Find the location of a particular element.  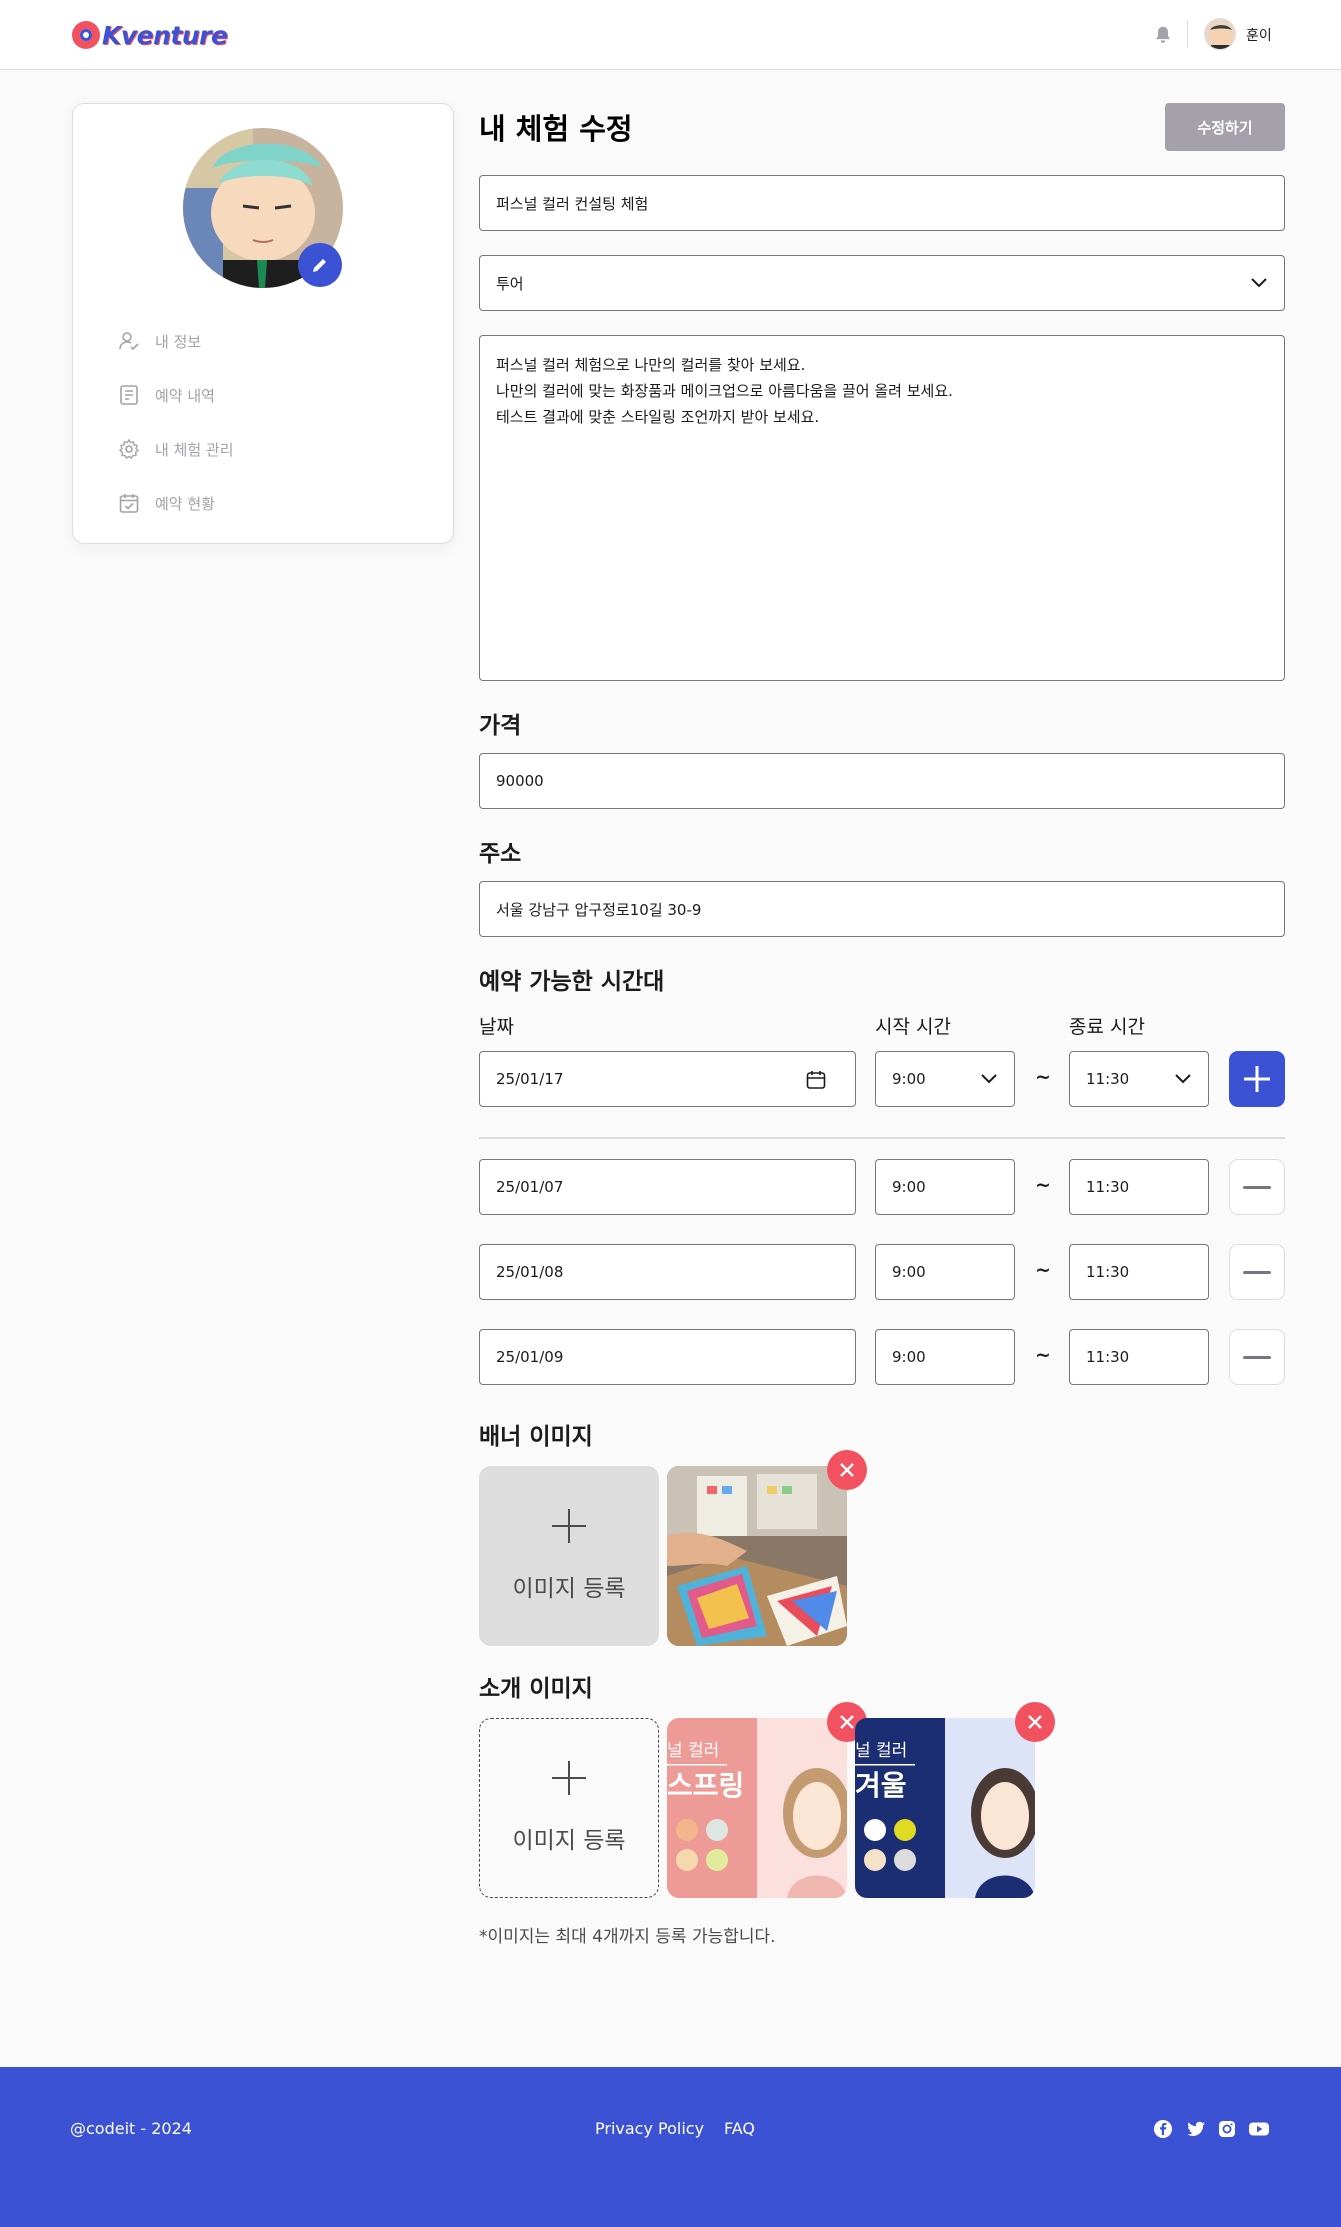

category-select: 투어 is located at coordinates (882, 283).